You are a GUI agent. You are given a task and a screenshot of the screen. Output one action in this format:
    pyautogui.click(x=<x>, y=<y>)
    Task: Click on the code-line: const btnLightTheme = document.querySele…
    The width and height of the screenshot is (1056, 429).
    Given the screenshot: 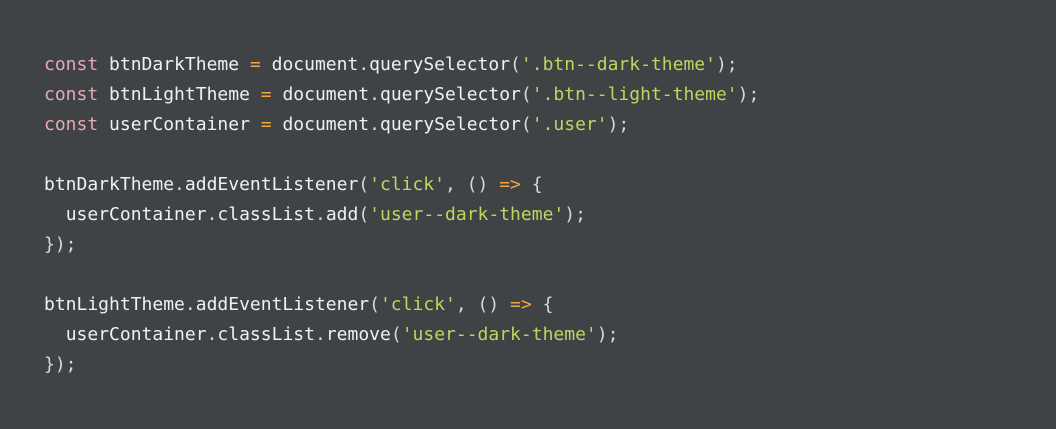 What is the action you would take?
    pyautogui.click(x=550, y=95)
    